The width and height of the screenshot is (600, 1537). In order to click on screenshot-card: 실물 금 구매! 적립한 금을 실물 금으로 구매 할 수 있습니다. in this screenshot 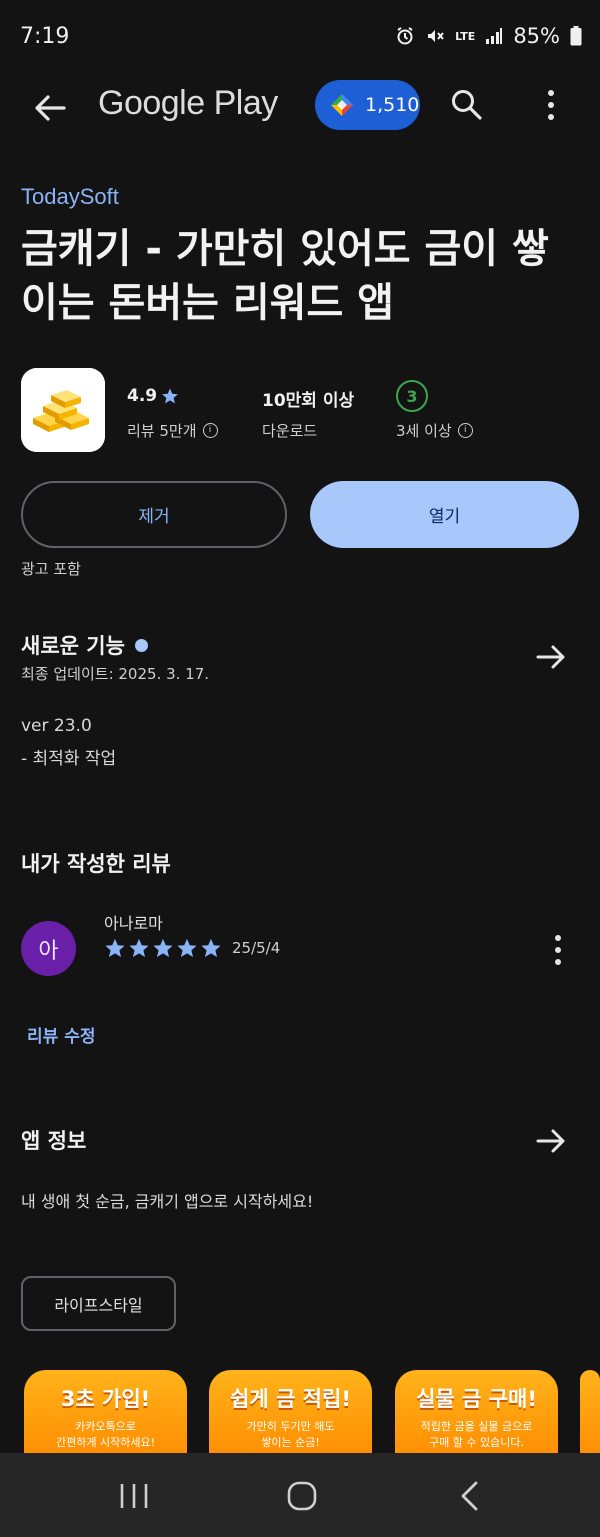, I will do `click(476, 1417)`.